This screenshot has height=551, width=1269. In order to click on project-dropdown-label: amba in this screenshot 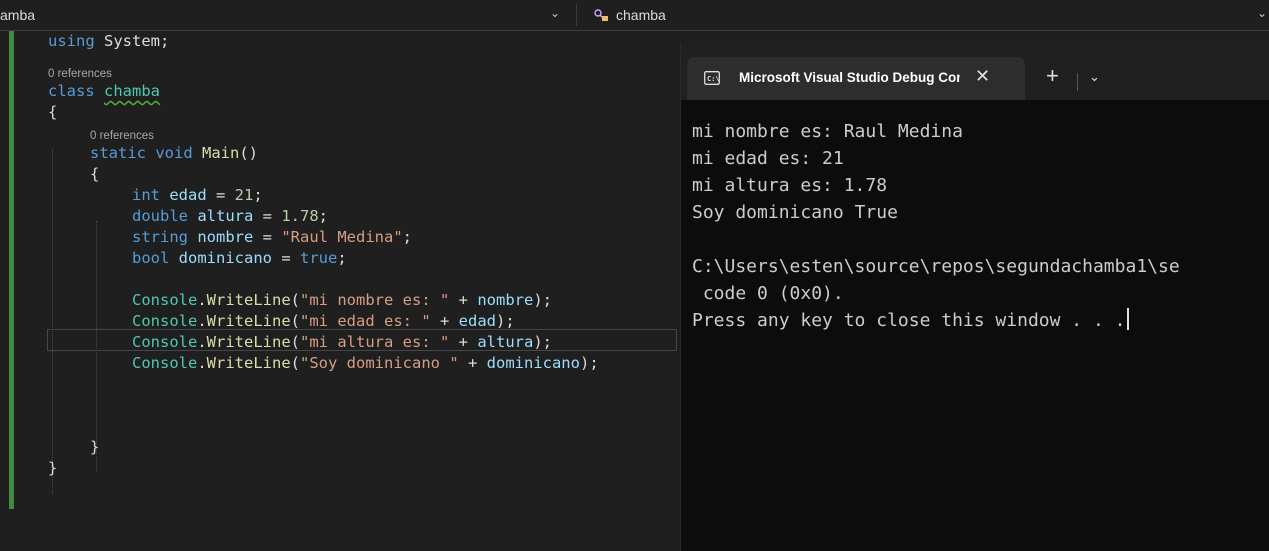, I will do `click(18, 15)`.